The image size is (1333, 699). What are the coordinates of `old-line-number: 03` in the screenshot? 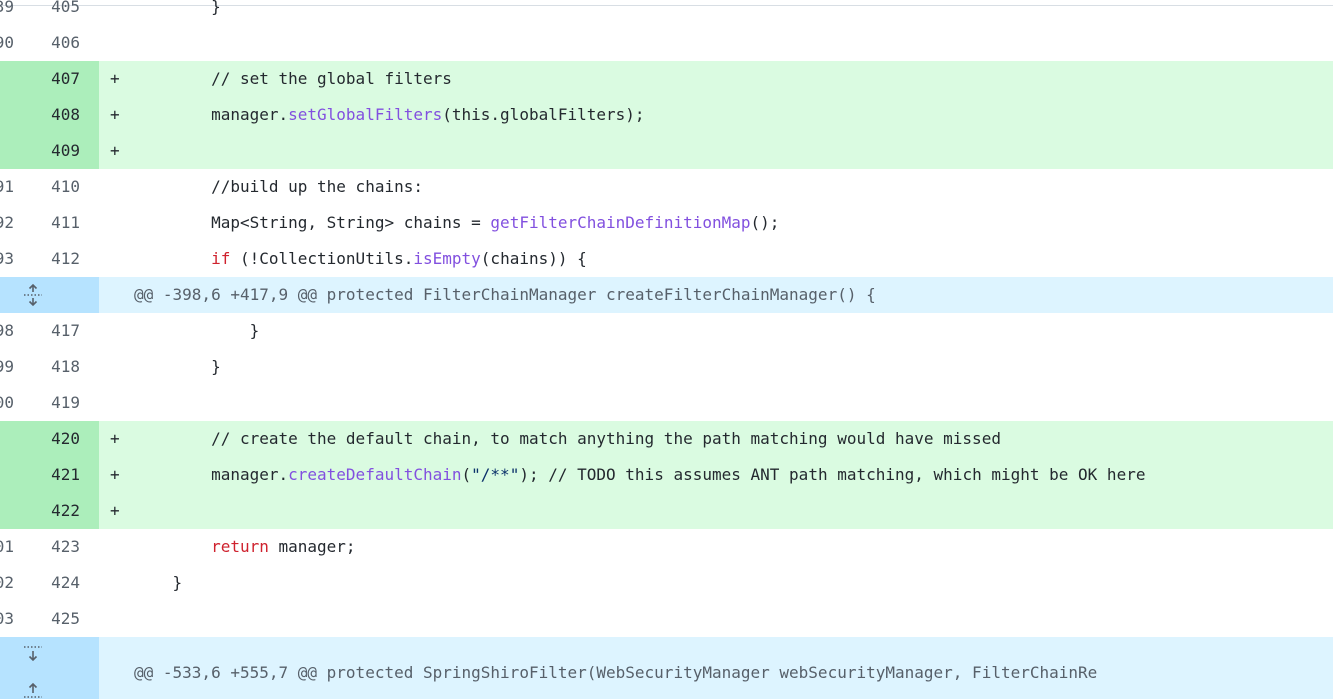 It's located at (7, 619).